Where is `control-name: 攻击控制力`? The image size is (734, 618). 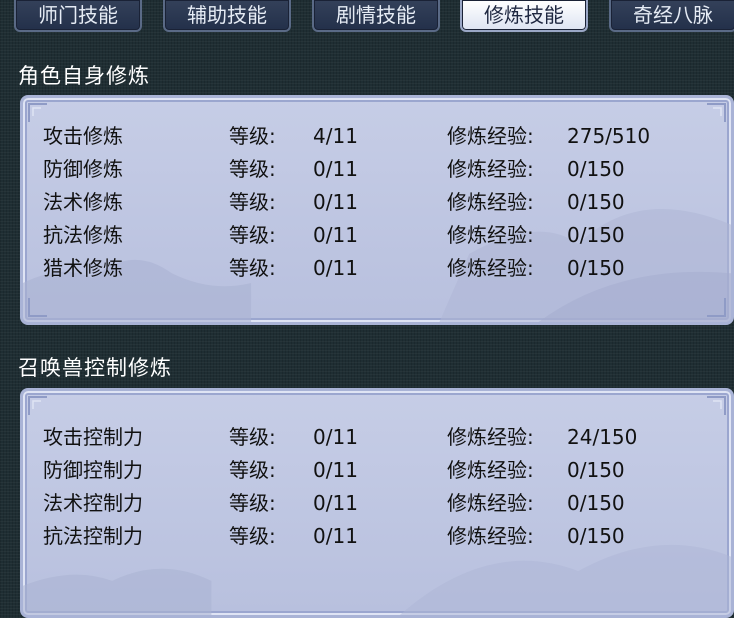 control-name: 攻击控制力 is located at coordinates (93, 437).